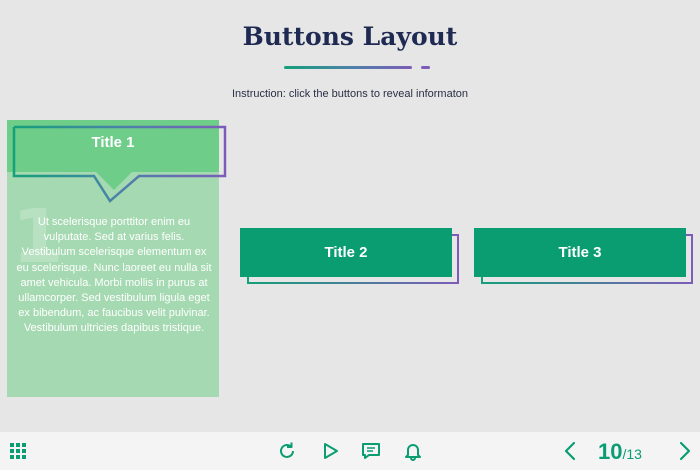 Image resolution: width=700 pixels, height=470 pixels. Describe the element at coordinates (19, 451) in the screenshot. I see `grid-icon` at that location.